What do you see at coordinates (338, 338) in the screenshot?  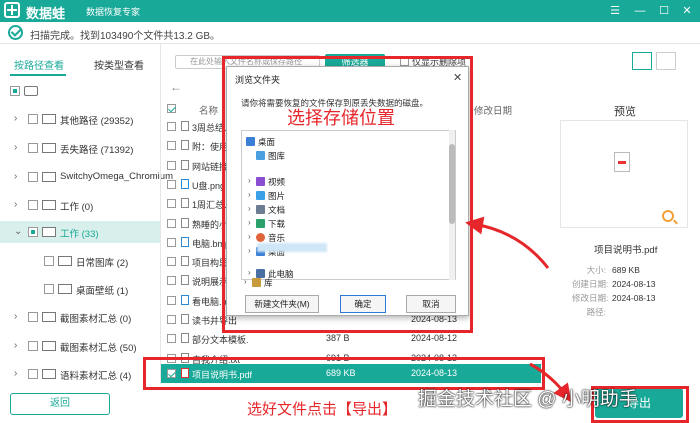 I see `file-size: 387 B` at bounding box center [338, 338].